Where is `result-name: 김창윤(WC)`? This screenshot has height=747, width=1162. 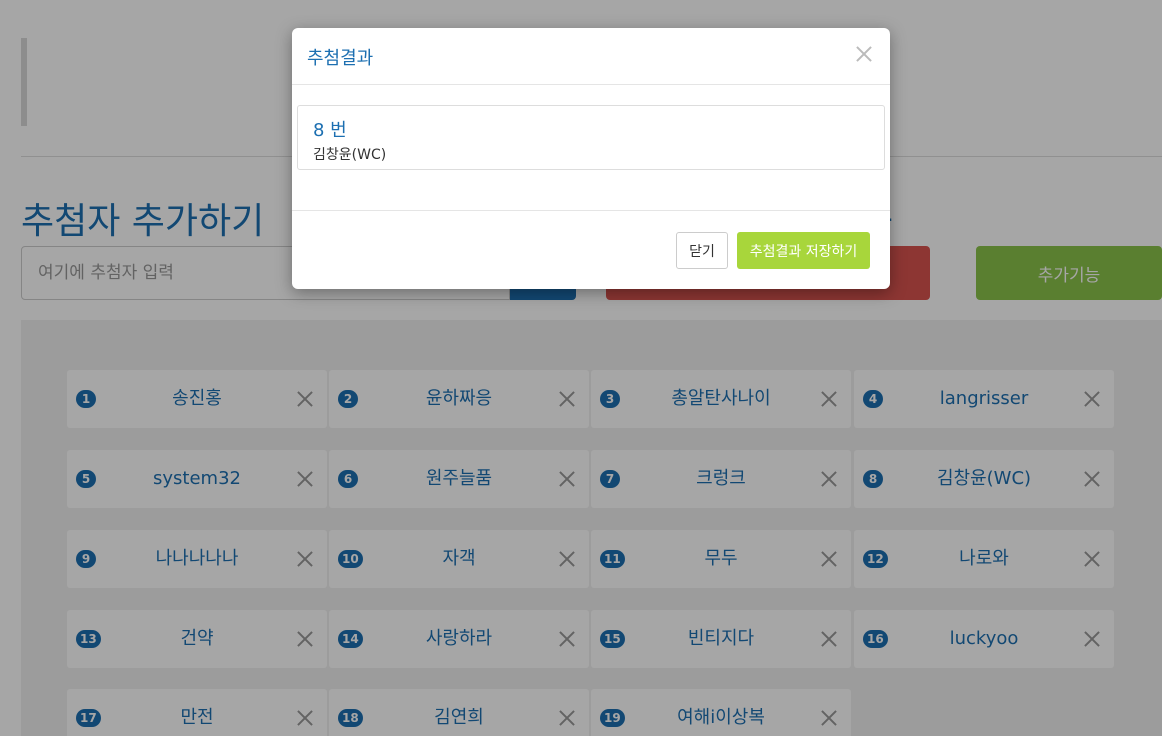
result-name: 김창윤(WC) is located at coordinates (350, 155).